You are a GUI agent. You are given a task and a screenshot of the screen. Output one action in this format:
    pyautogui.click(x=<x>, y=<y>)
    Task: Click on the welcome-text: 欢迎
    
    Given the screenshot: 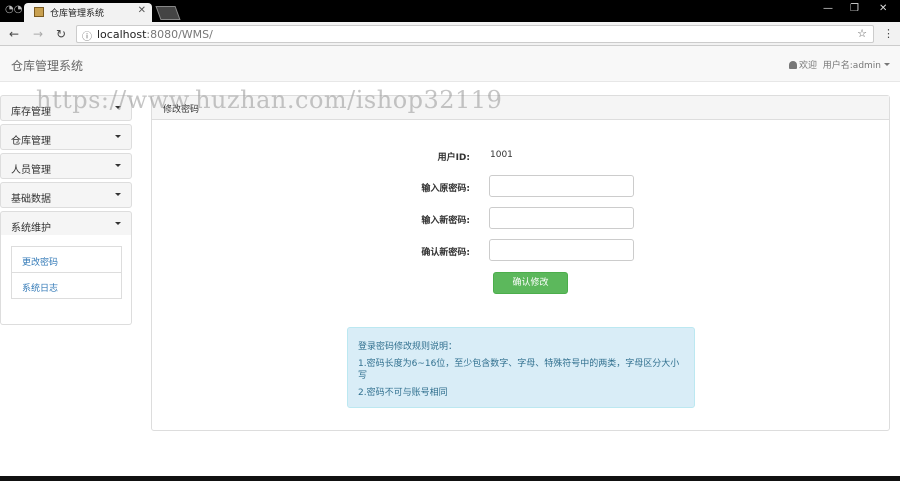 What is the action you would take?
    pyautogui.click(x=808, y=66)
    